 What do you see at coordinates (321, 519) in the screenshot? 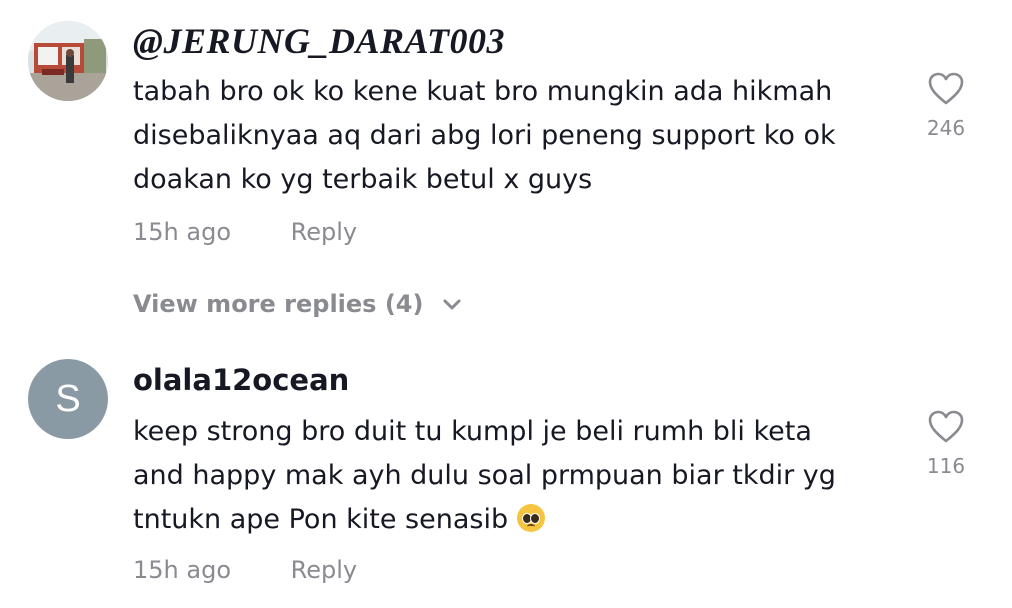
I see `comment-line: tntukn ape Pon kite senasib` at bounding box center [321, 519].